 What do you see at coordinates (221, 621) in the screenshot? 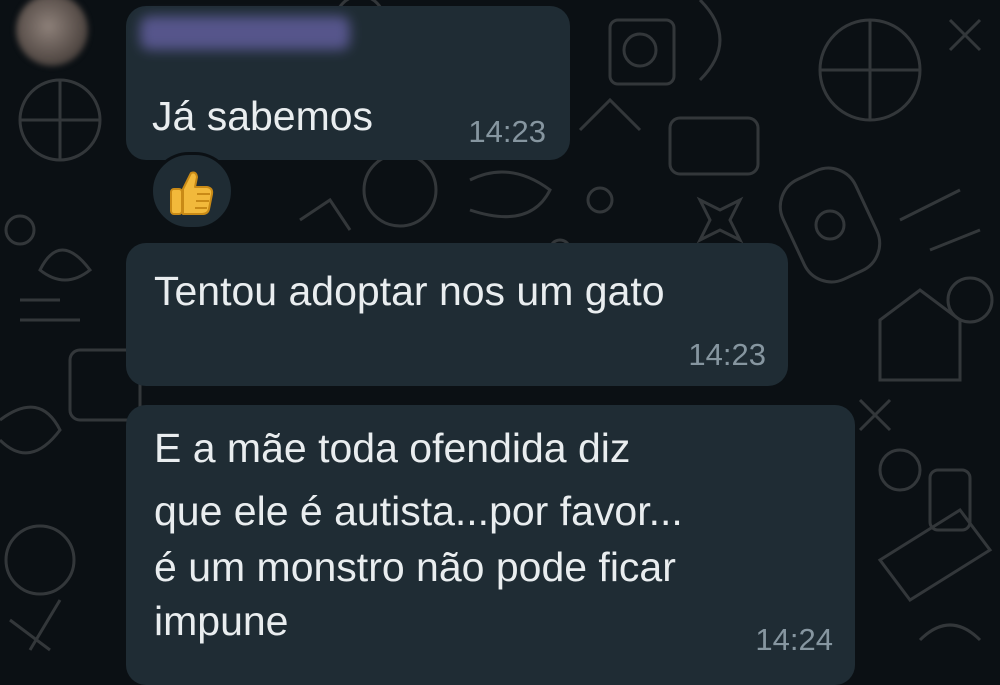
I see `message-text-line: impune` at bounding box center [221, 621].